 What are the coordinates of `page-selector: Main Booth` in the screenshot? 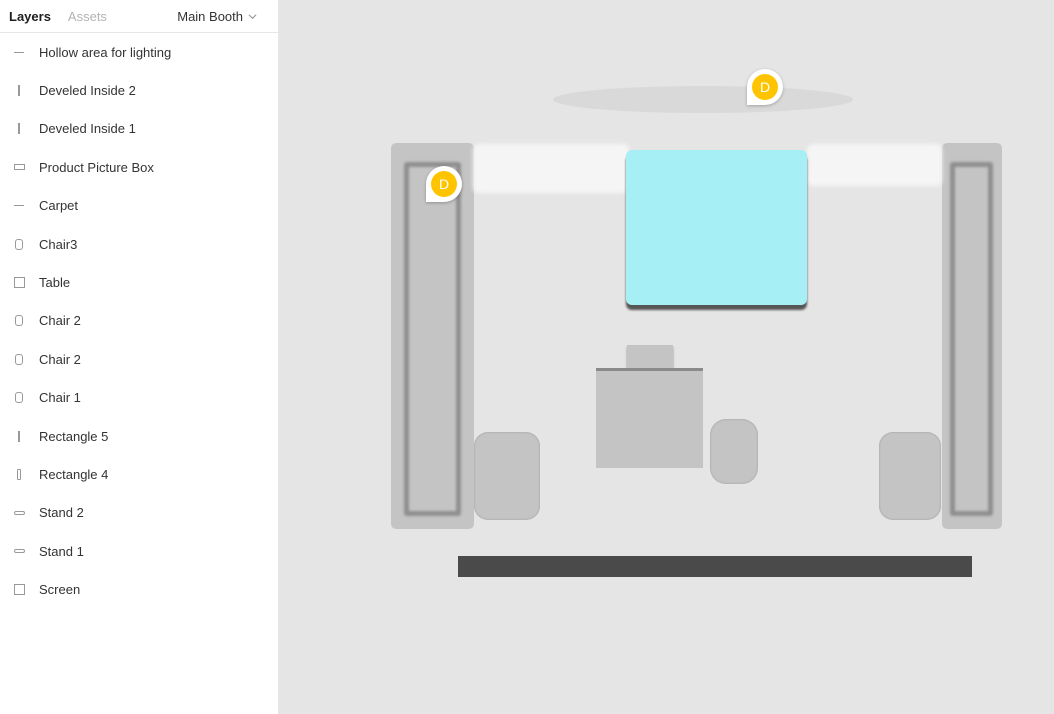 It's located at (217, 16).